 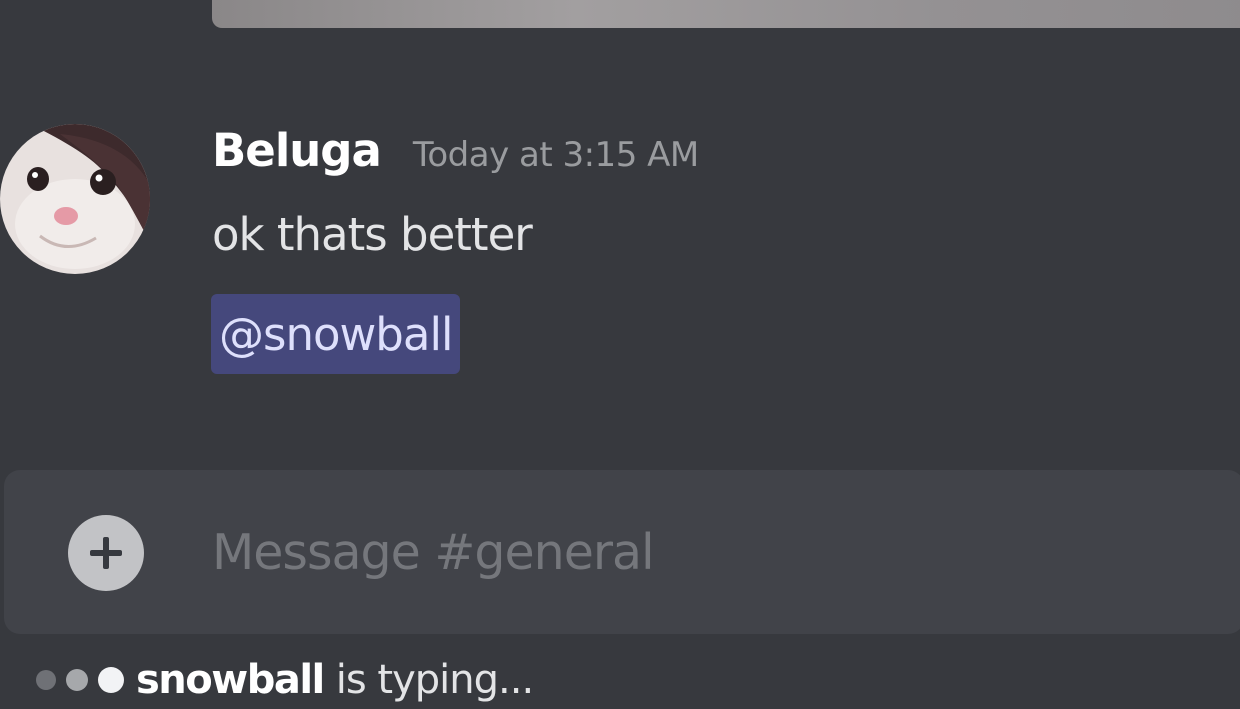 I want to click on message-header: Beluga Today at 3:15 AM, so click(x=455, y=159).